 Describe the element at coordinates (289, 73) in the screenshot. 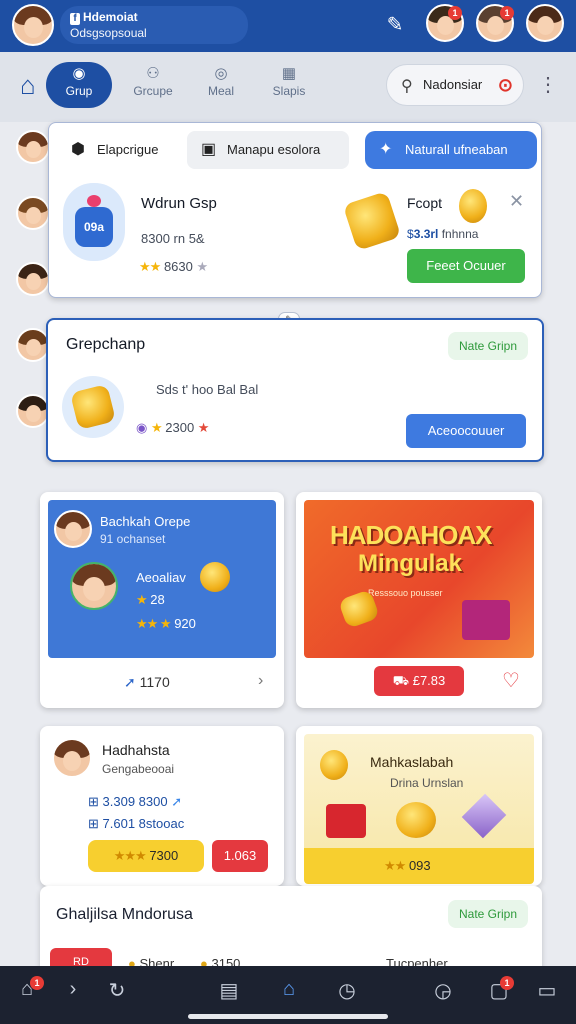

I see `grid-icon: ▦` at that location.